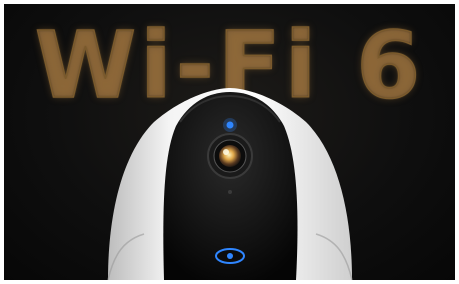 The width and height of the screenshot is (459, 284). What do you see at coordinates (230, 156) in the screenshot?
I see `camera-lens` at bounding box center [230, 156].